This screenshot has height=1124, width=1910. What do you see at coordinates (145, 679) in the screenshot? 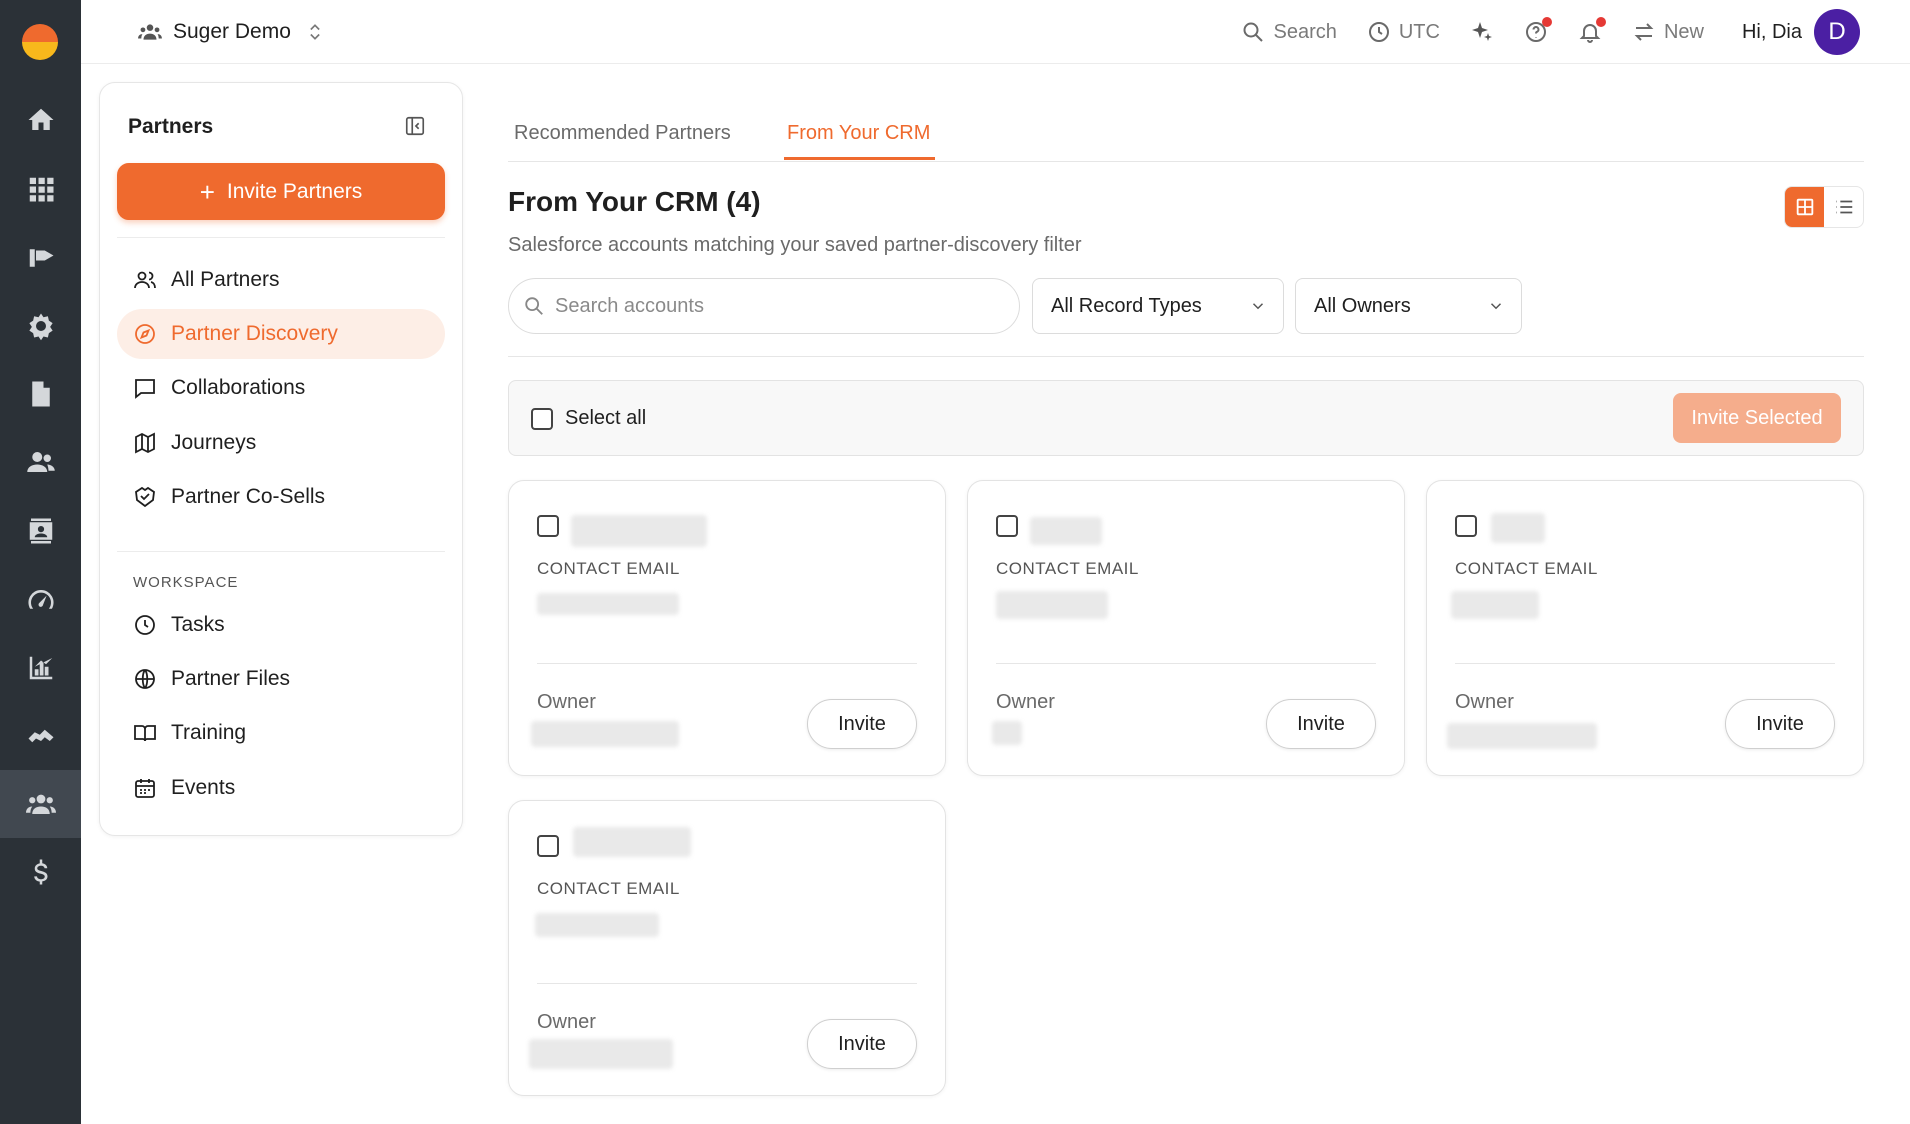
I see `globe-icon` at bounding box center [145, 679].